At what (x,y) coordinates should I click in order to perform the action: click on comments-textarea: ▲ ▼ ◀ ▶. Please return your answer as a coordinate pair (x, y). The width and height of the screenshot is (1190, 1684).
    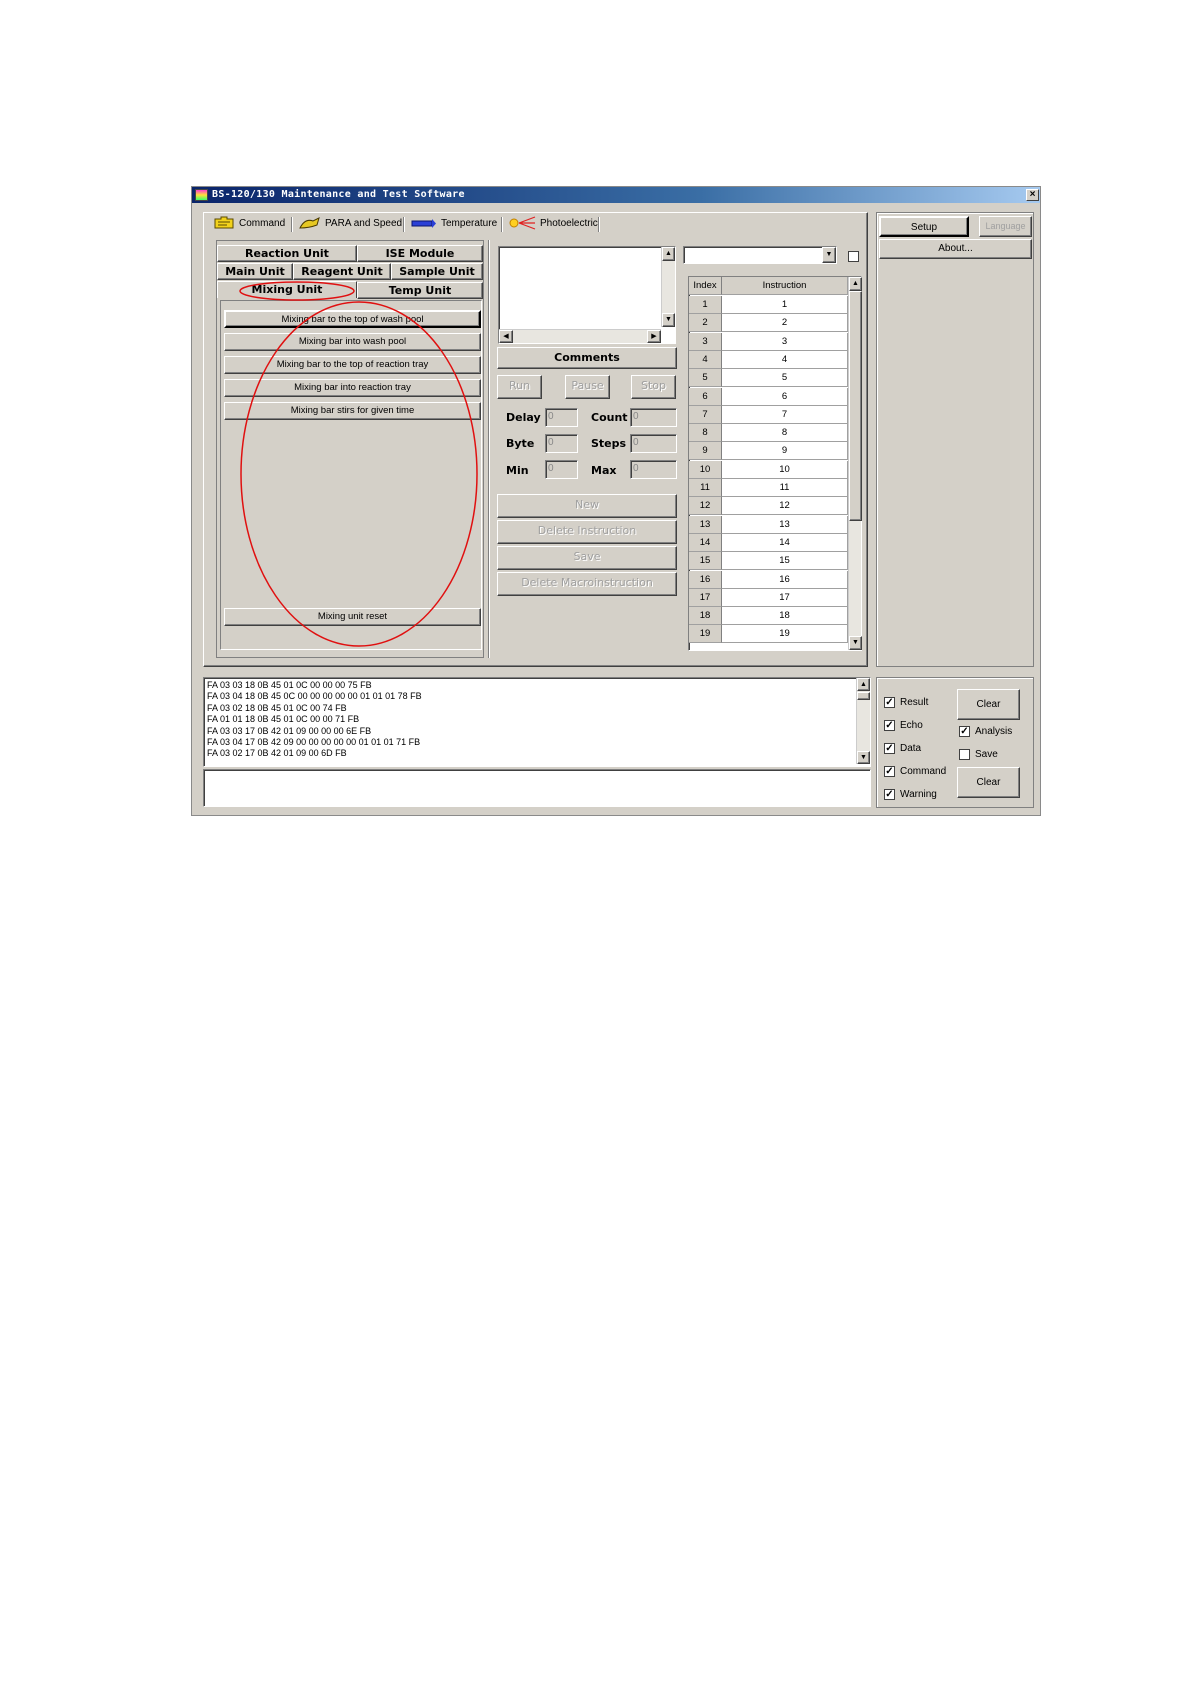
    Looking at the image, I should click on (587, 295).